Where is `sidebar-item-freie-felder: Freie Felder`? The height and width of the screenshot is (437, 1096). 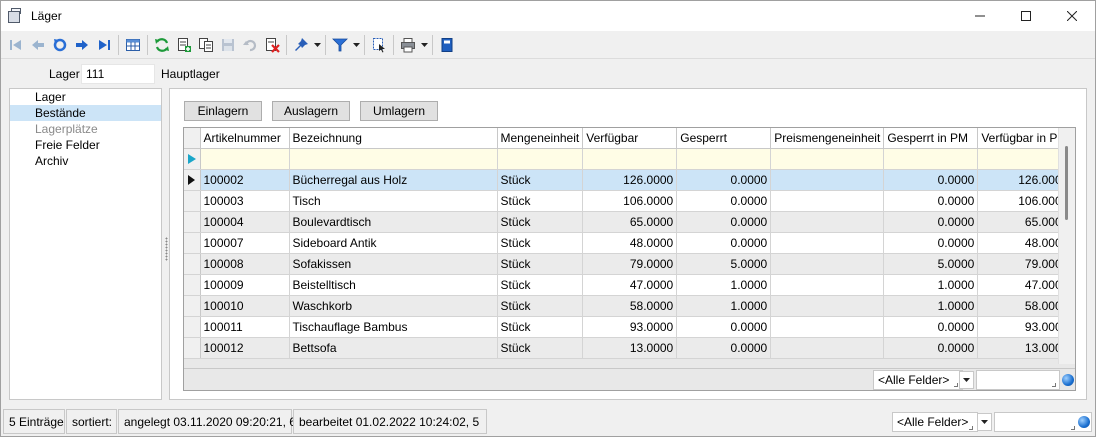
sidebar-item-freie-felder: Freie Felder is located at coordinates (85, 145).